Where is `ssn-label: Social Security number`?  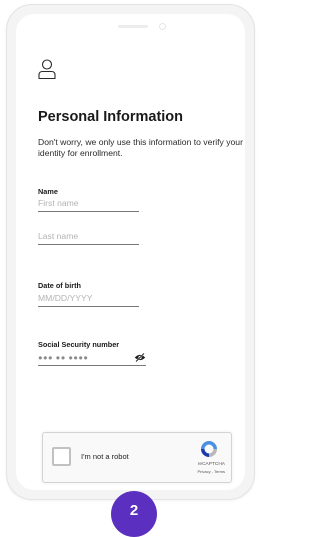 ssn-label: Social Security number is located at coordinates (79, 344).